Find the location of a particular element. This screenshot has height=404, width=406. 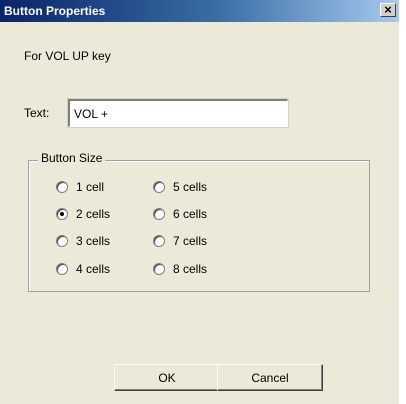

radio-2-cells: 2 cells is located at coordinates (83, 214).